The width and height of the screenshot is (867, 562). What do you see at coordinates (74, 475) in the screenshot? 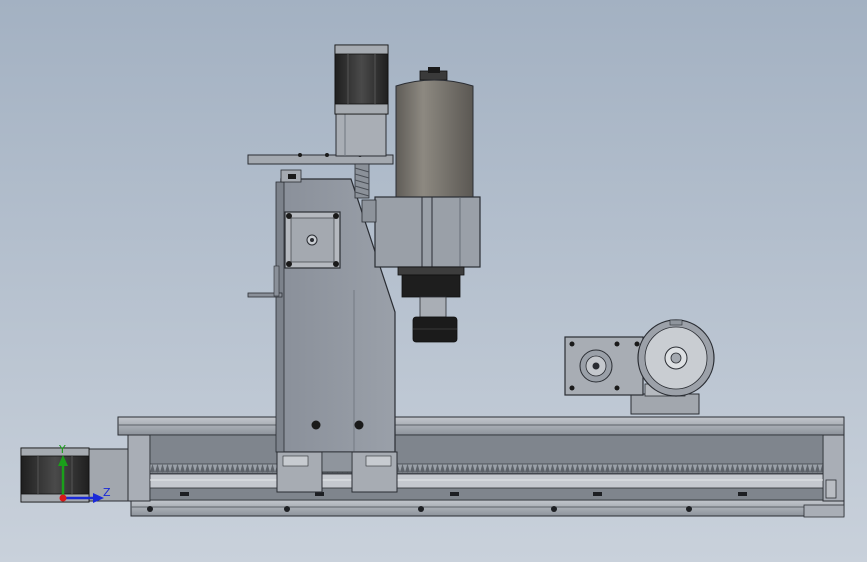
I see `x-axis-stepper-motor` at bounding box center [74, 475].